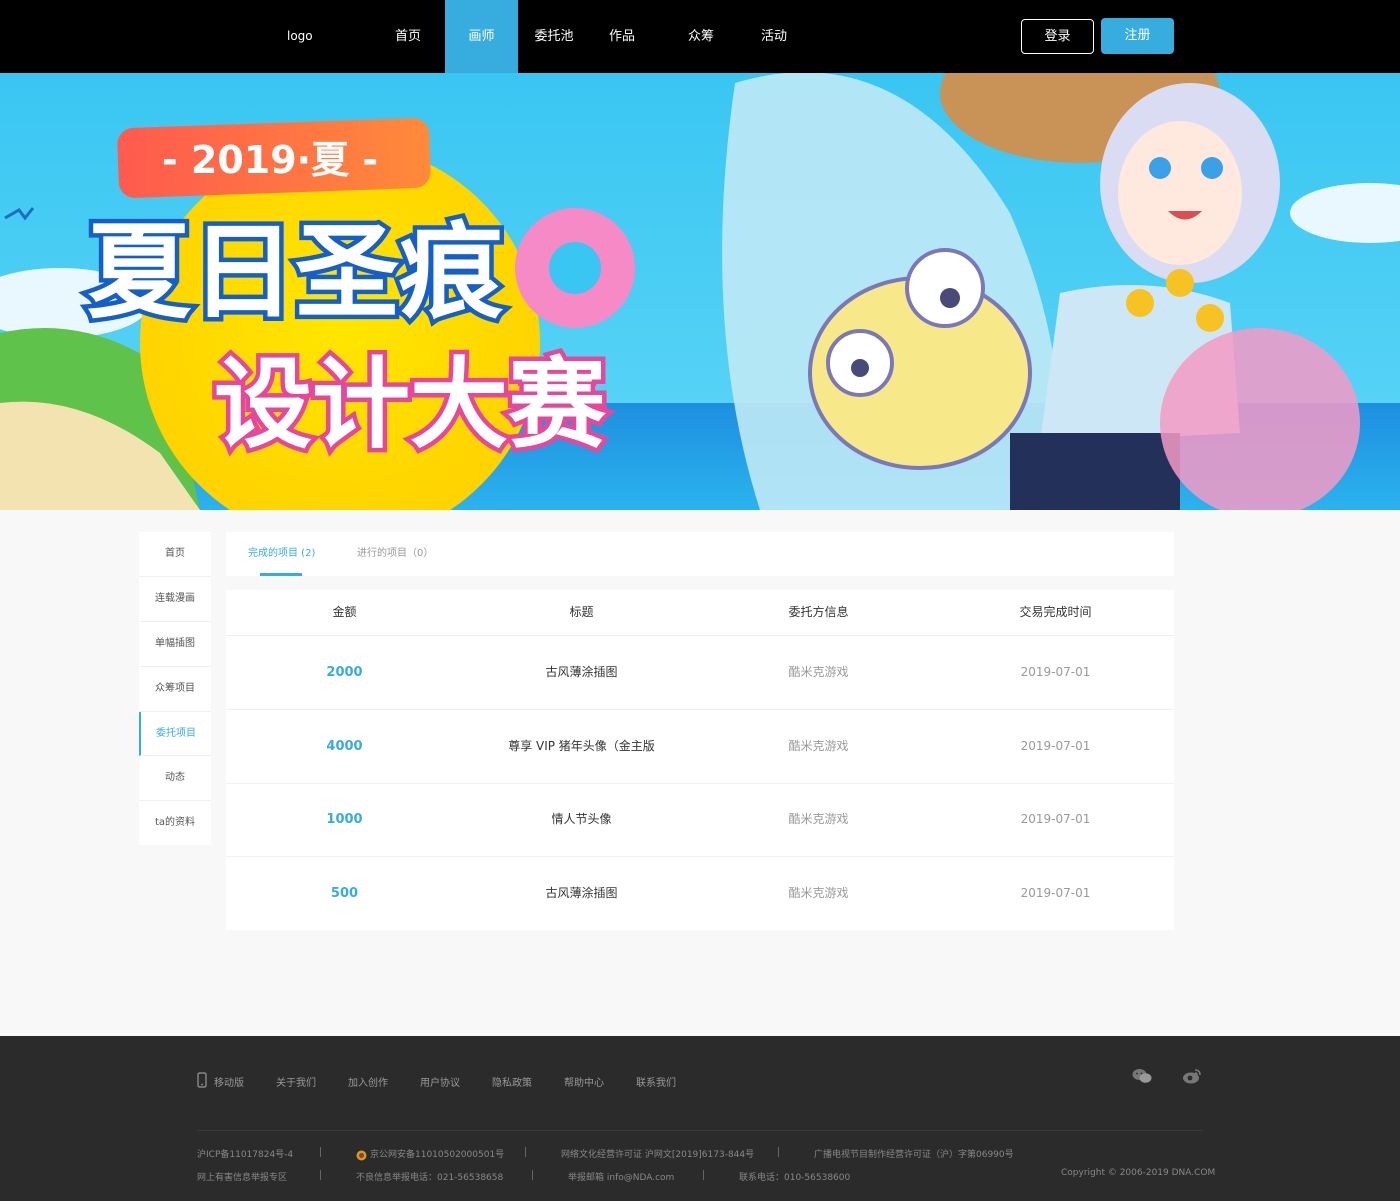  I want to click on wechat-icon, so click(1142, 1078).